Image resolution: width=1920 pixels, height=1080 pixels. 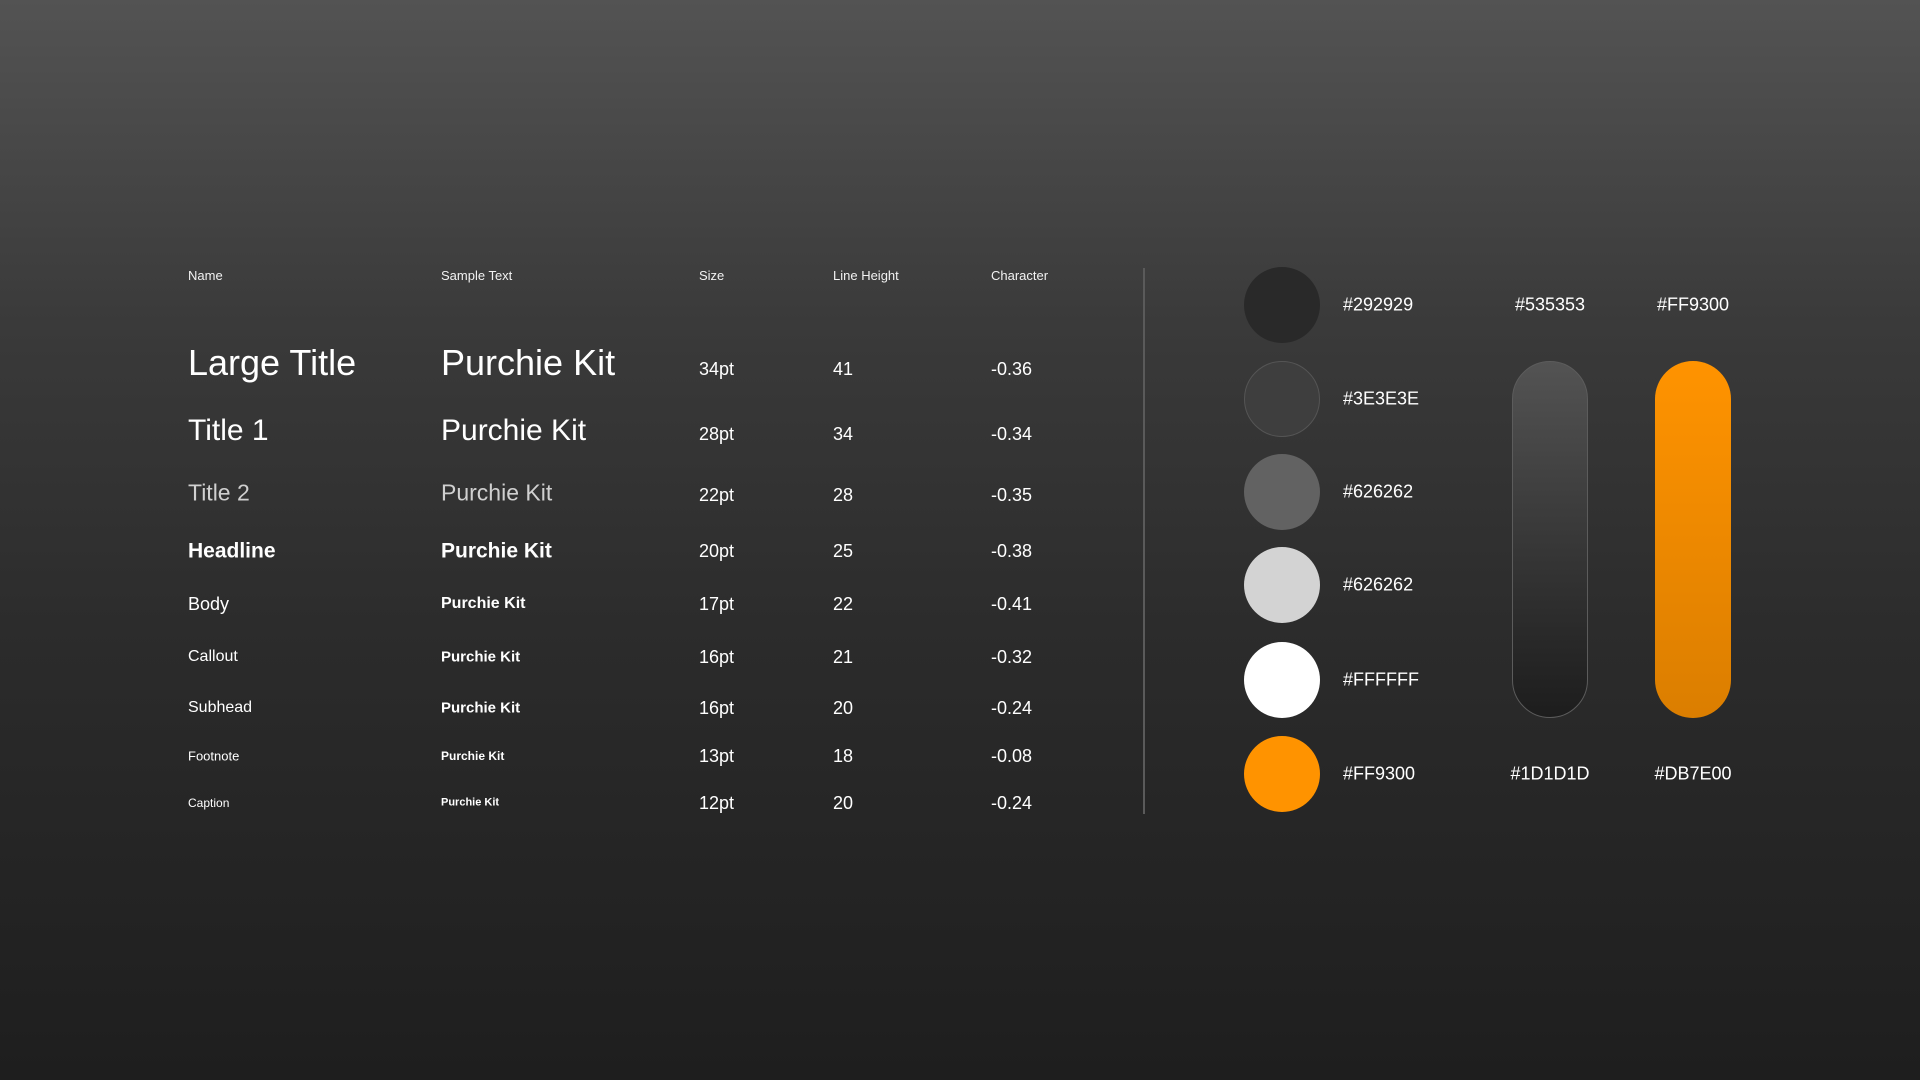 What do you see at coordinates (1378, 304) in the screenshot?
I see `swatch-label: #292929` at bounding box center [1378, 304].